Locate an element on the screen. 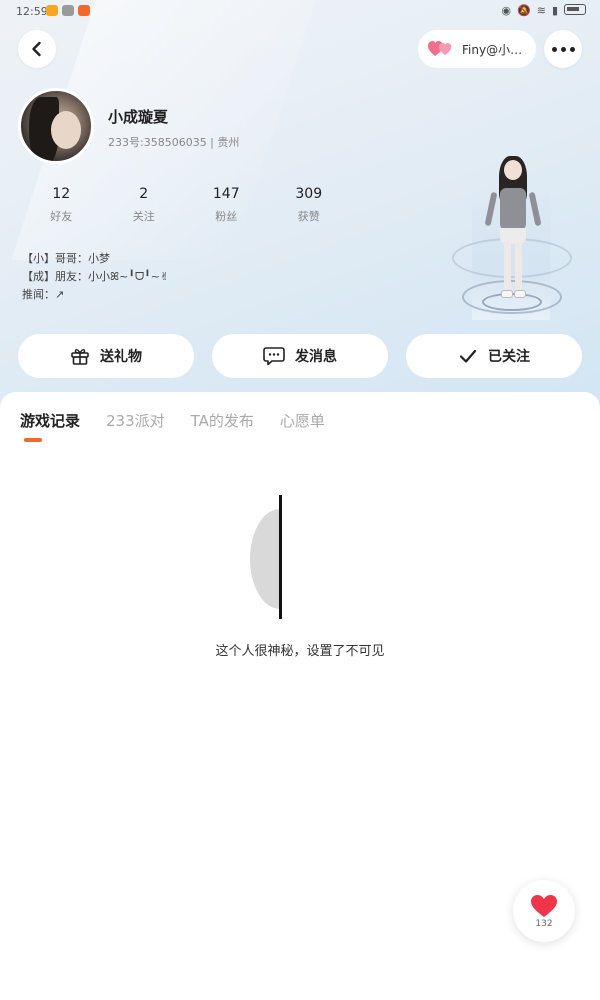  checkmark-icon is located at coordinates (468, 356).